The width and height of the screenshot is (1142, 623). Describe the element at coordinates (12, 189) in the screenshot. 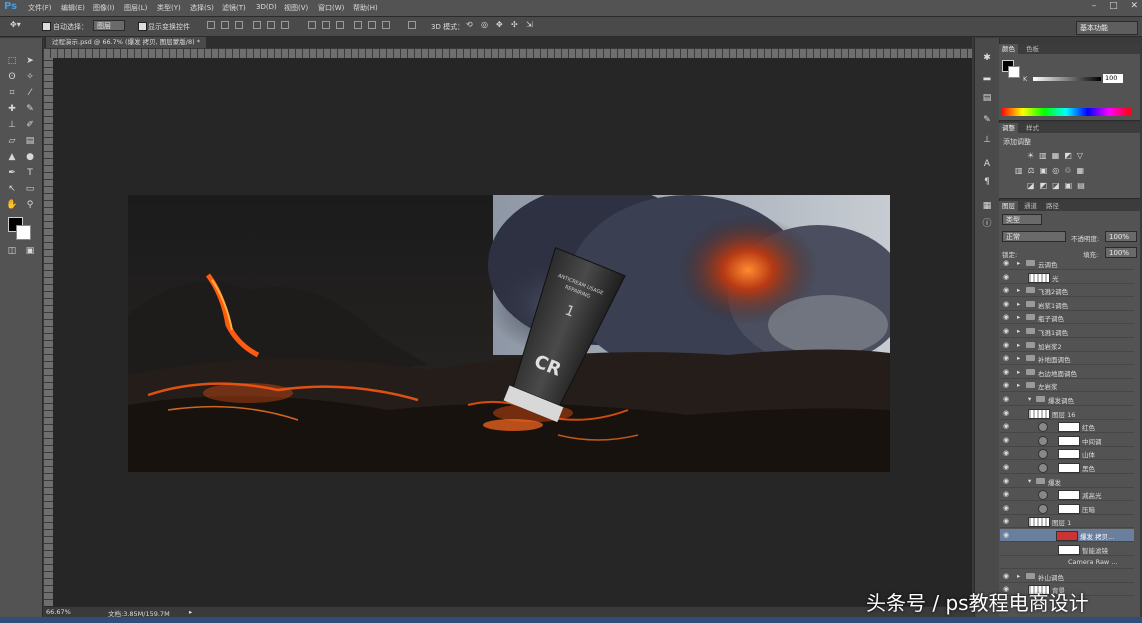

I see `path-select-icon: ↖` at that location.